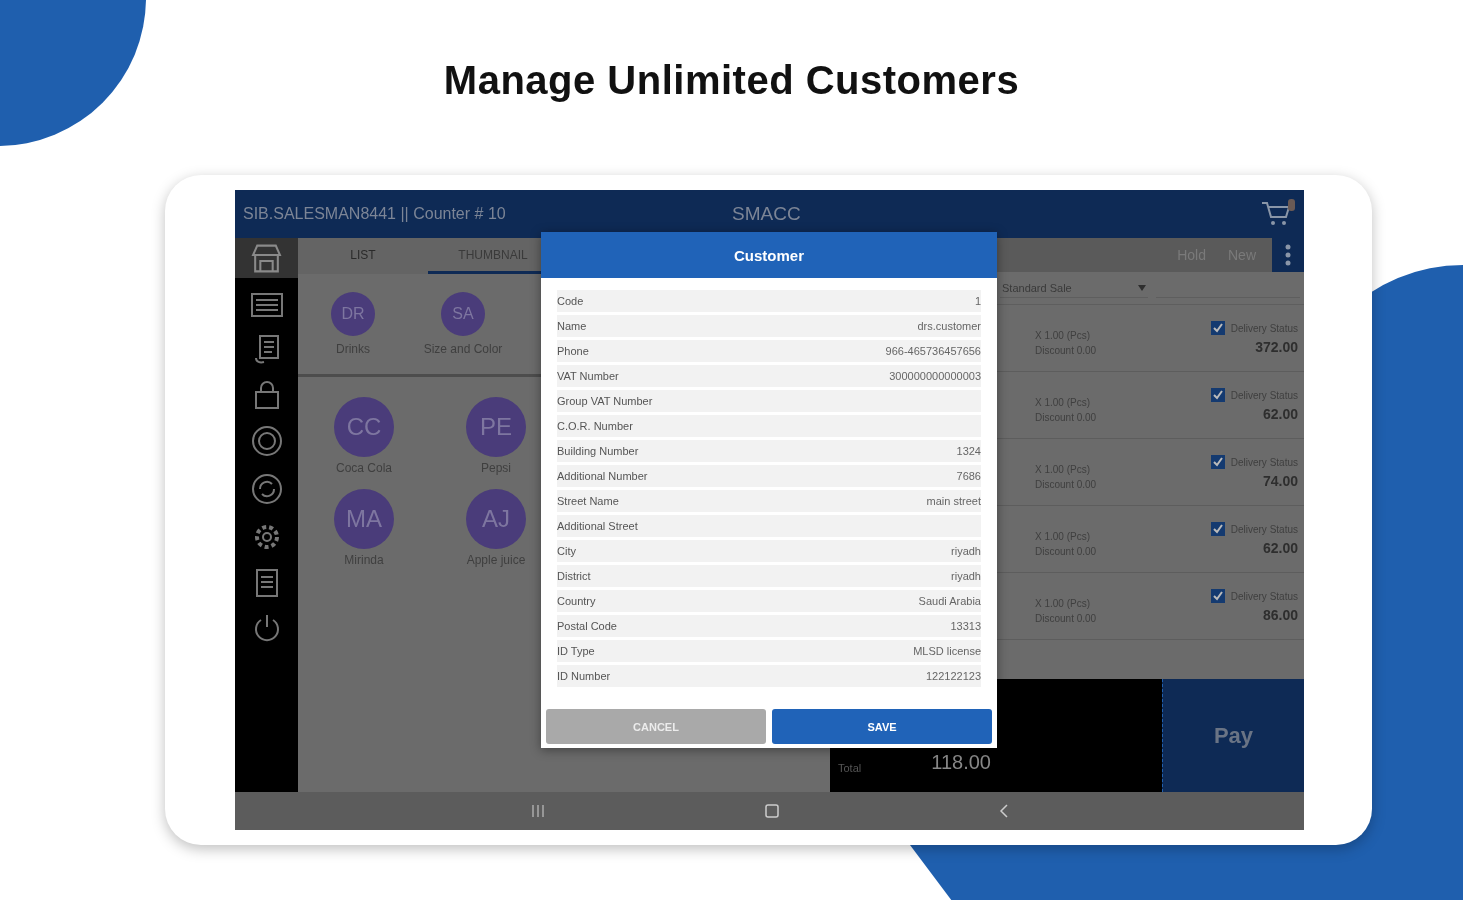 This screenshot has height=900, width=1463. What do you see at coordinates (961, 762) in the screenshot?
I see `total-value: 118.00` at bounding box center [961, 762].